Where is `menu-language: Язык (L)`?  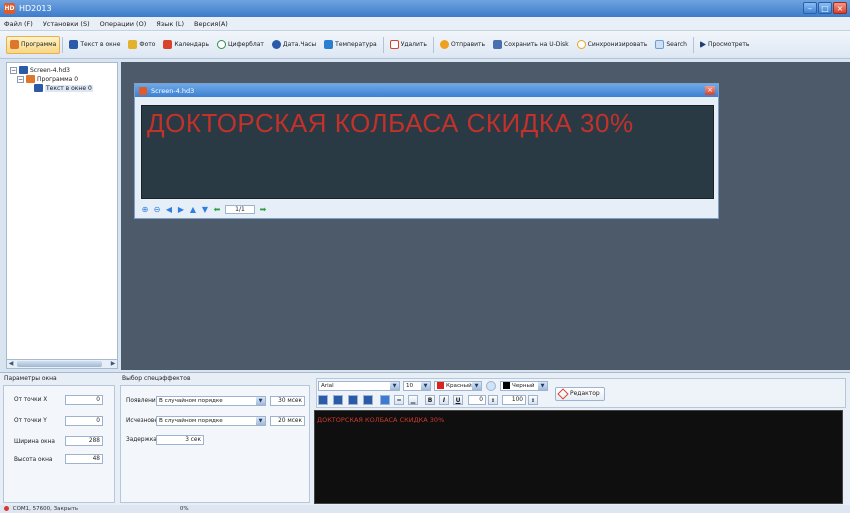
menu-language: Язык (L) is located at coordinates (170, 24).